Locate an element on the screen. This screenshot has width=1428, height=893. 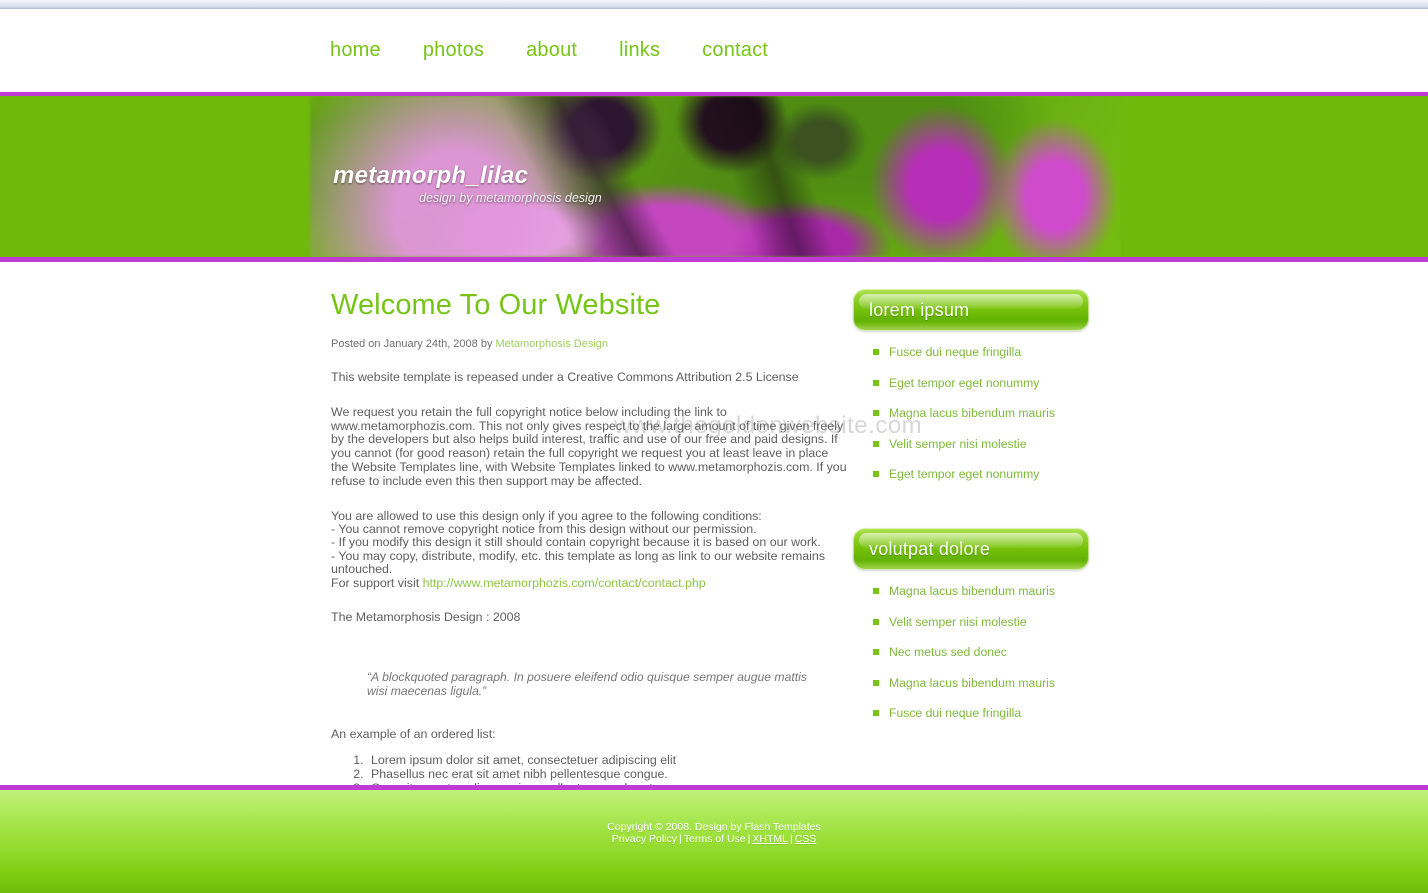
xhtml-link: XHTML is located at coordinates (770, 839).